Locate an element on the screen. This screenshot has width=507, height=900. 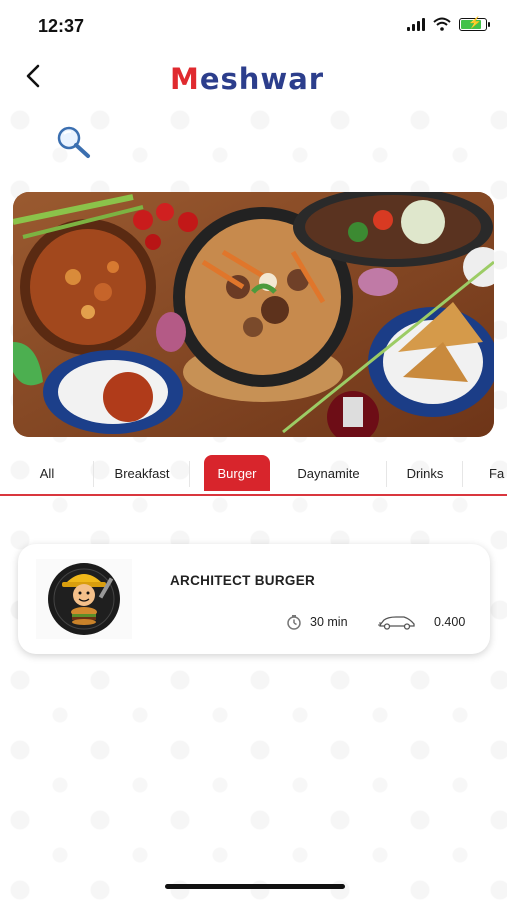
delivery-time: 30 min is located at coordinates (317, 622).